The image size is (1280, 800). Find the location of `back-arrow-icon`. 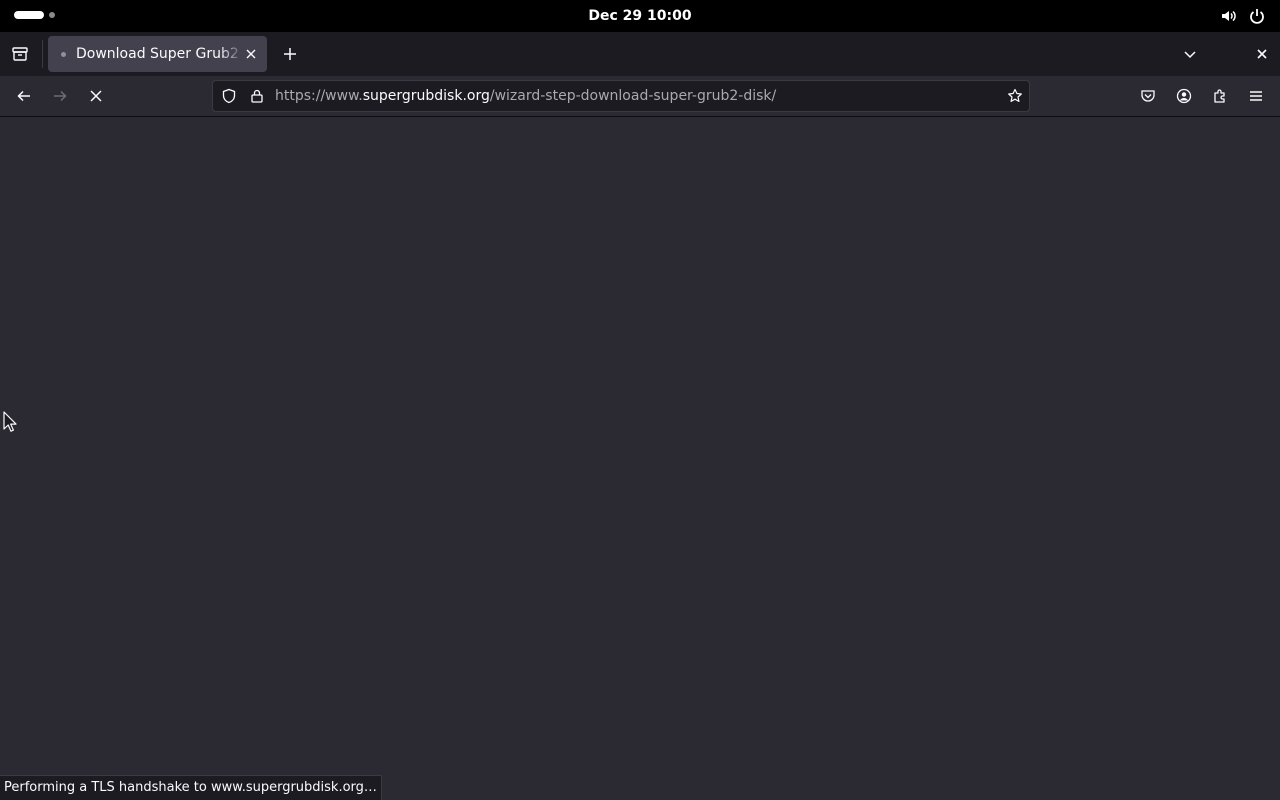

back-arrow-icon is located at coordinates (24, 96).